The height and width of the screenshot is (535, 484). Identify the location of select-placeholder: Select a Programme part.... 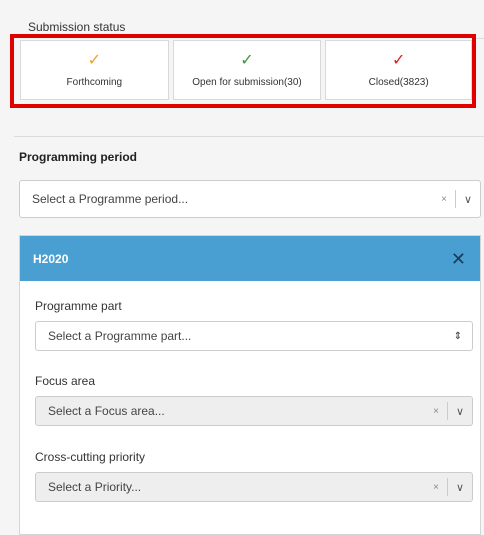
(120, 336).